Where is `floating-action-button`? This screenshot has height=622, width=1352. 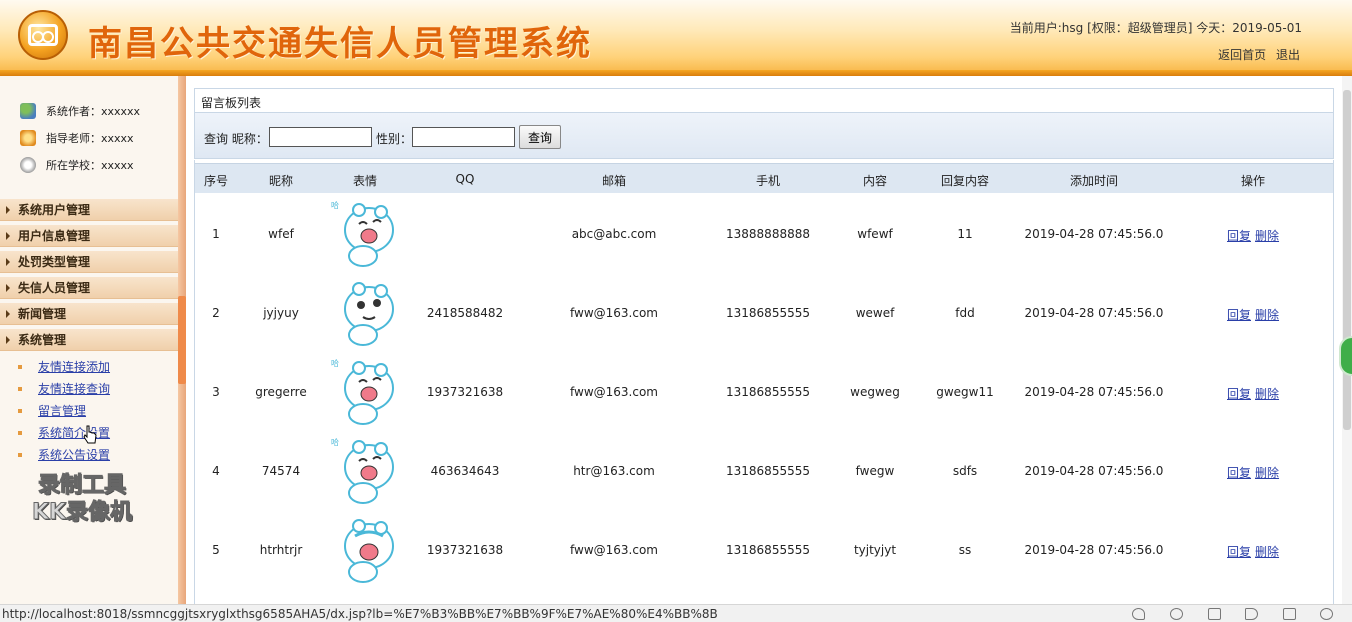
floating-action-button is located at coordinates (1345, 356).